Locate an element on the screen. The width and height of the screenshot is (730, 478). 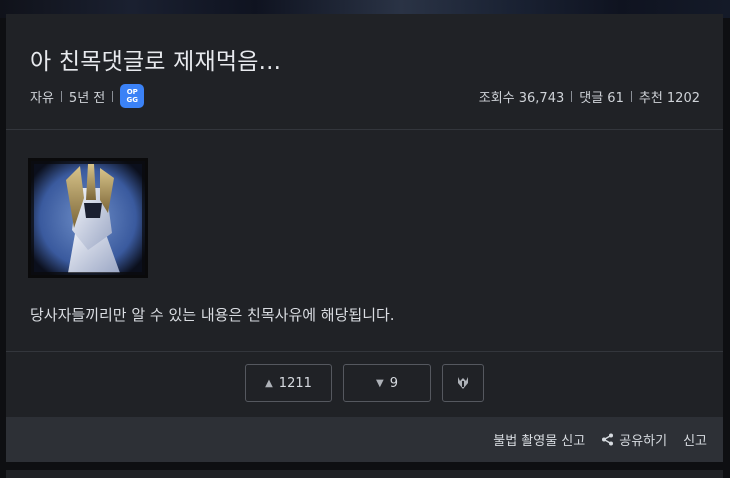
time-ago: 5년 전 is located at coordinates (87, 98).